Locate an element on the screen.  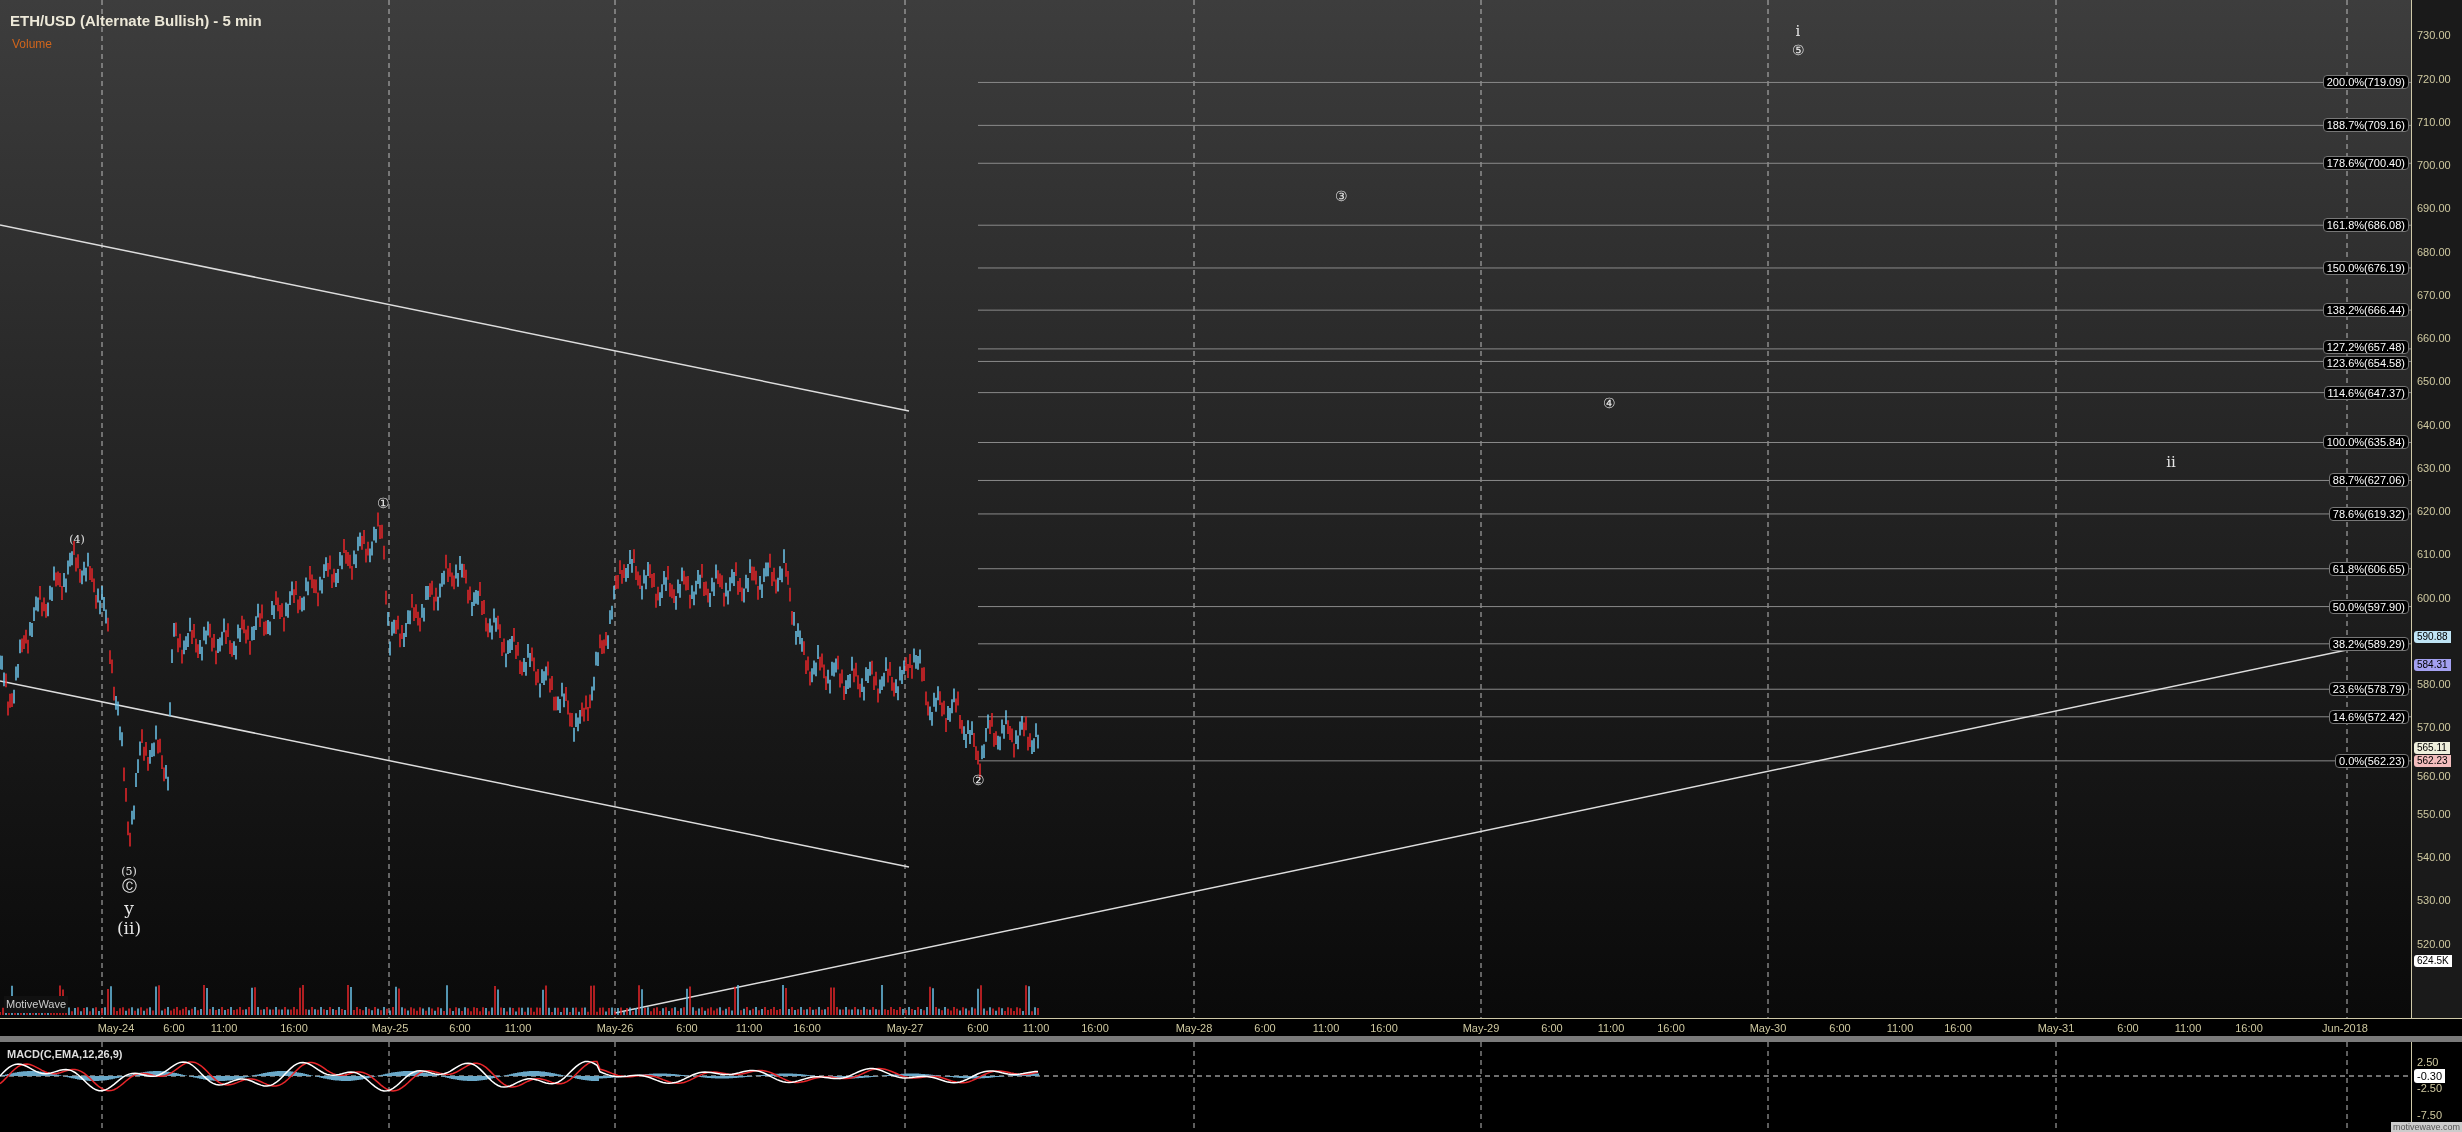
price-axis-label: 630.00 is located at coordinates (2434, 467).